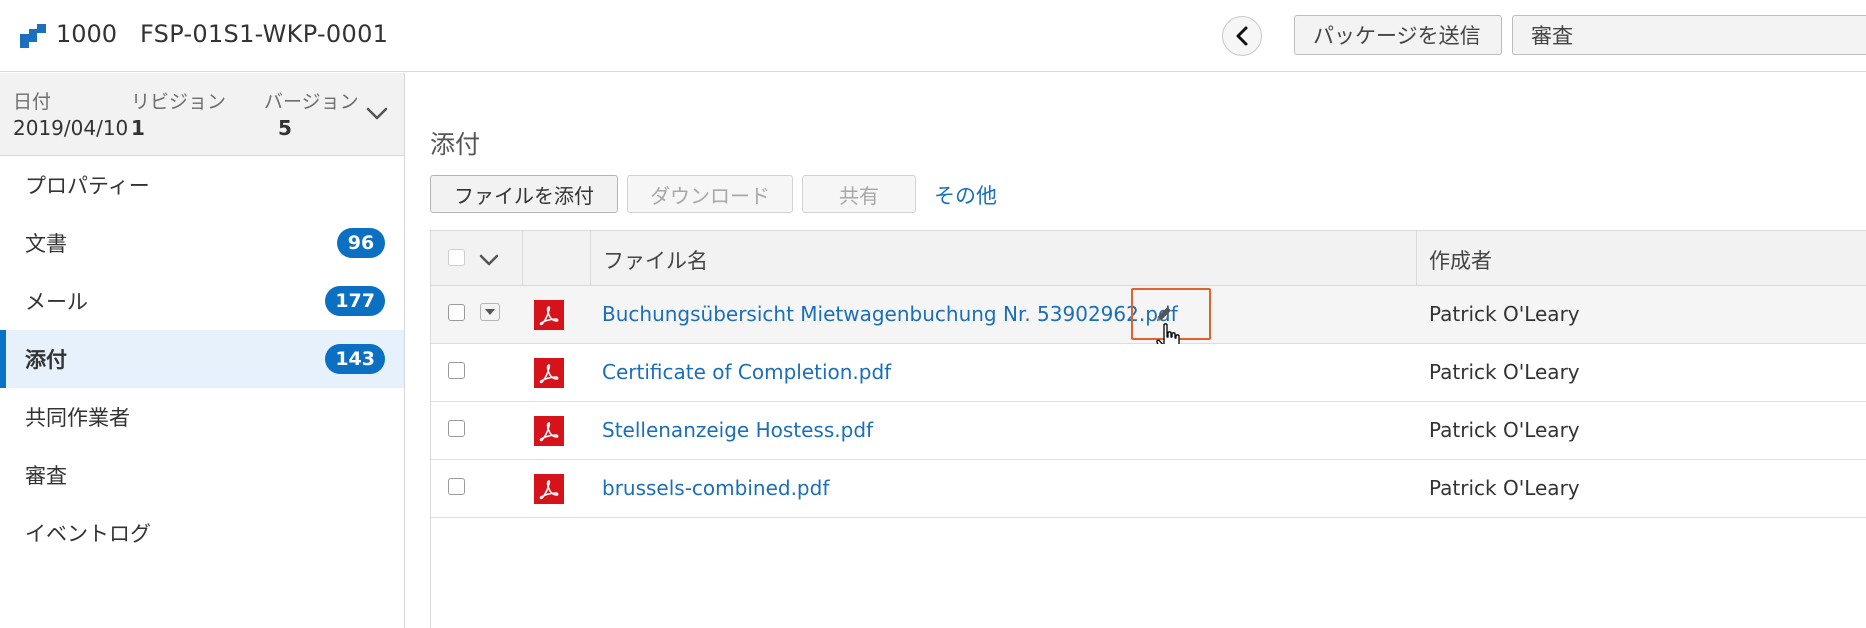  Describe the element at coordinates (1689, 35) in the screenshot. I see `review-button: 審査` at that location.